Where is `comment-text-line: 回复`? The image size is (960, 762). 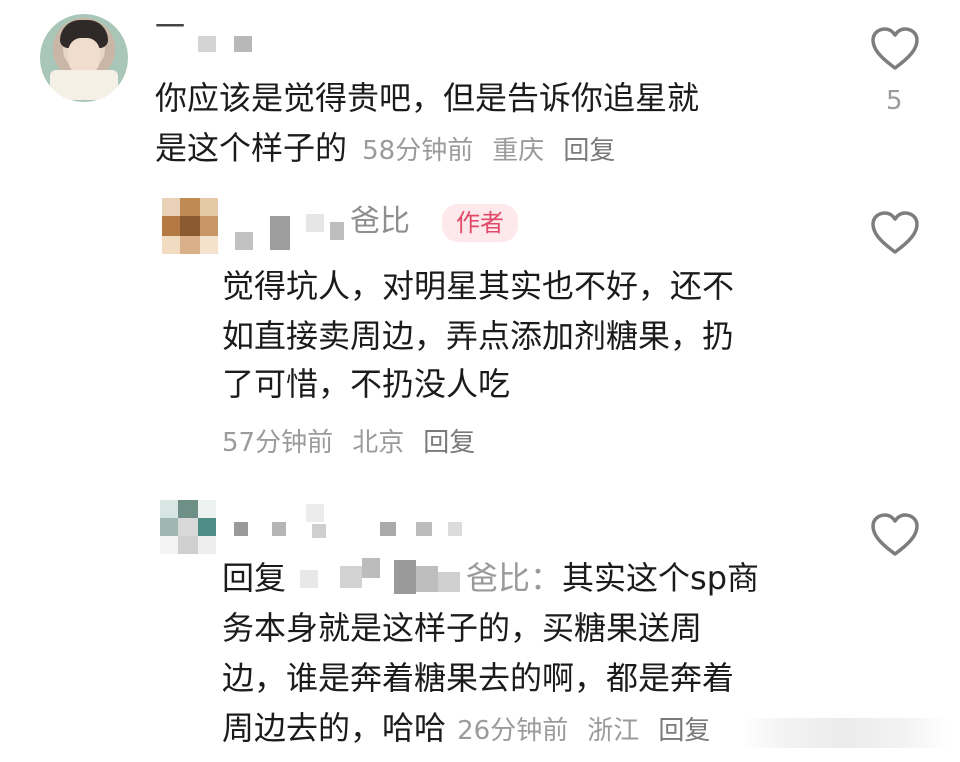 comment-text-line: 回复 is located at coordinates (254, 578).